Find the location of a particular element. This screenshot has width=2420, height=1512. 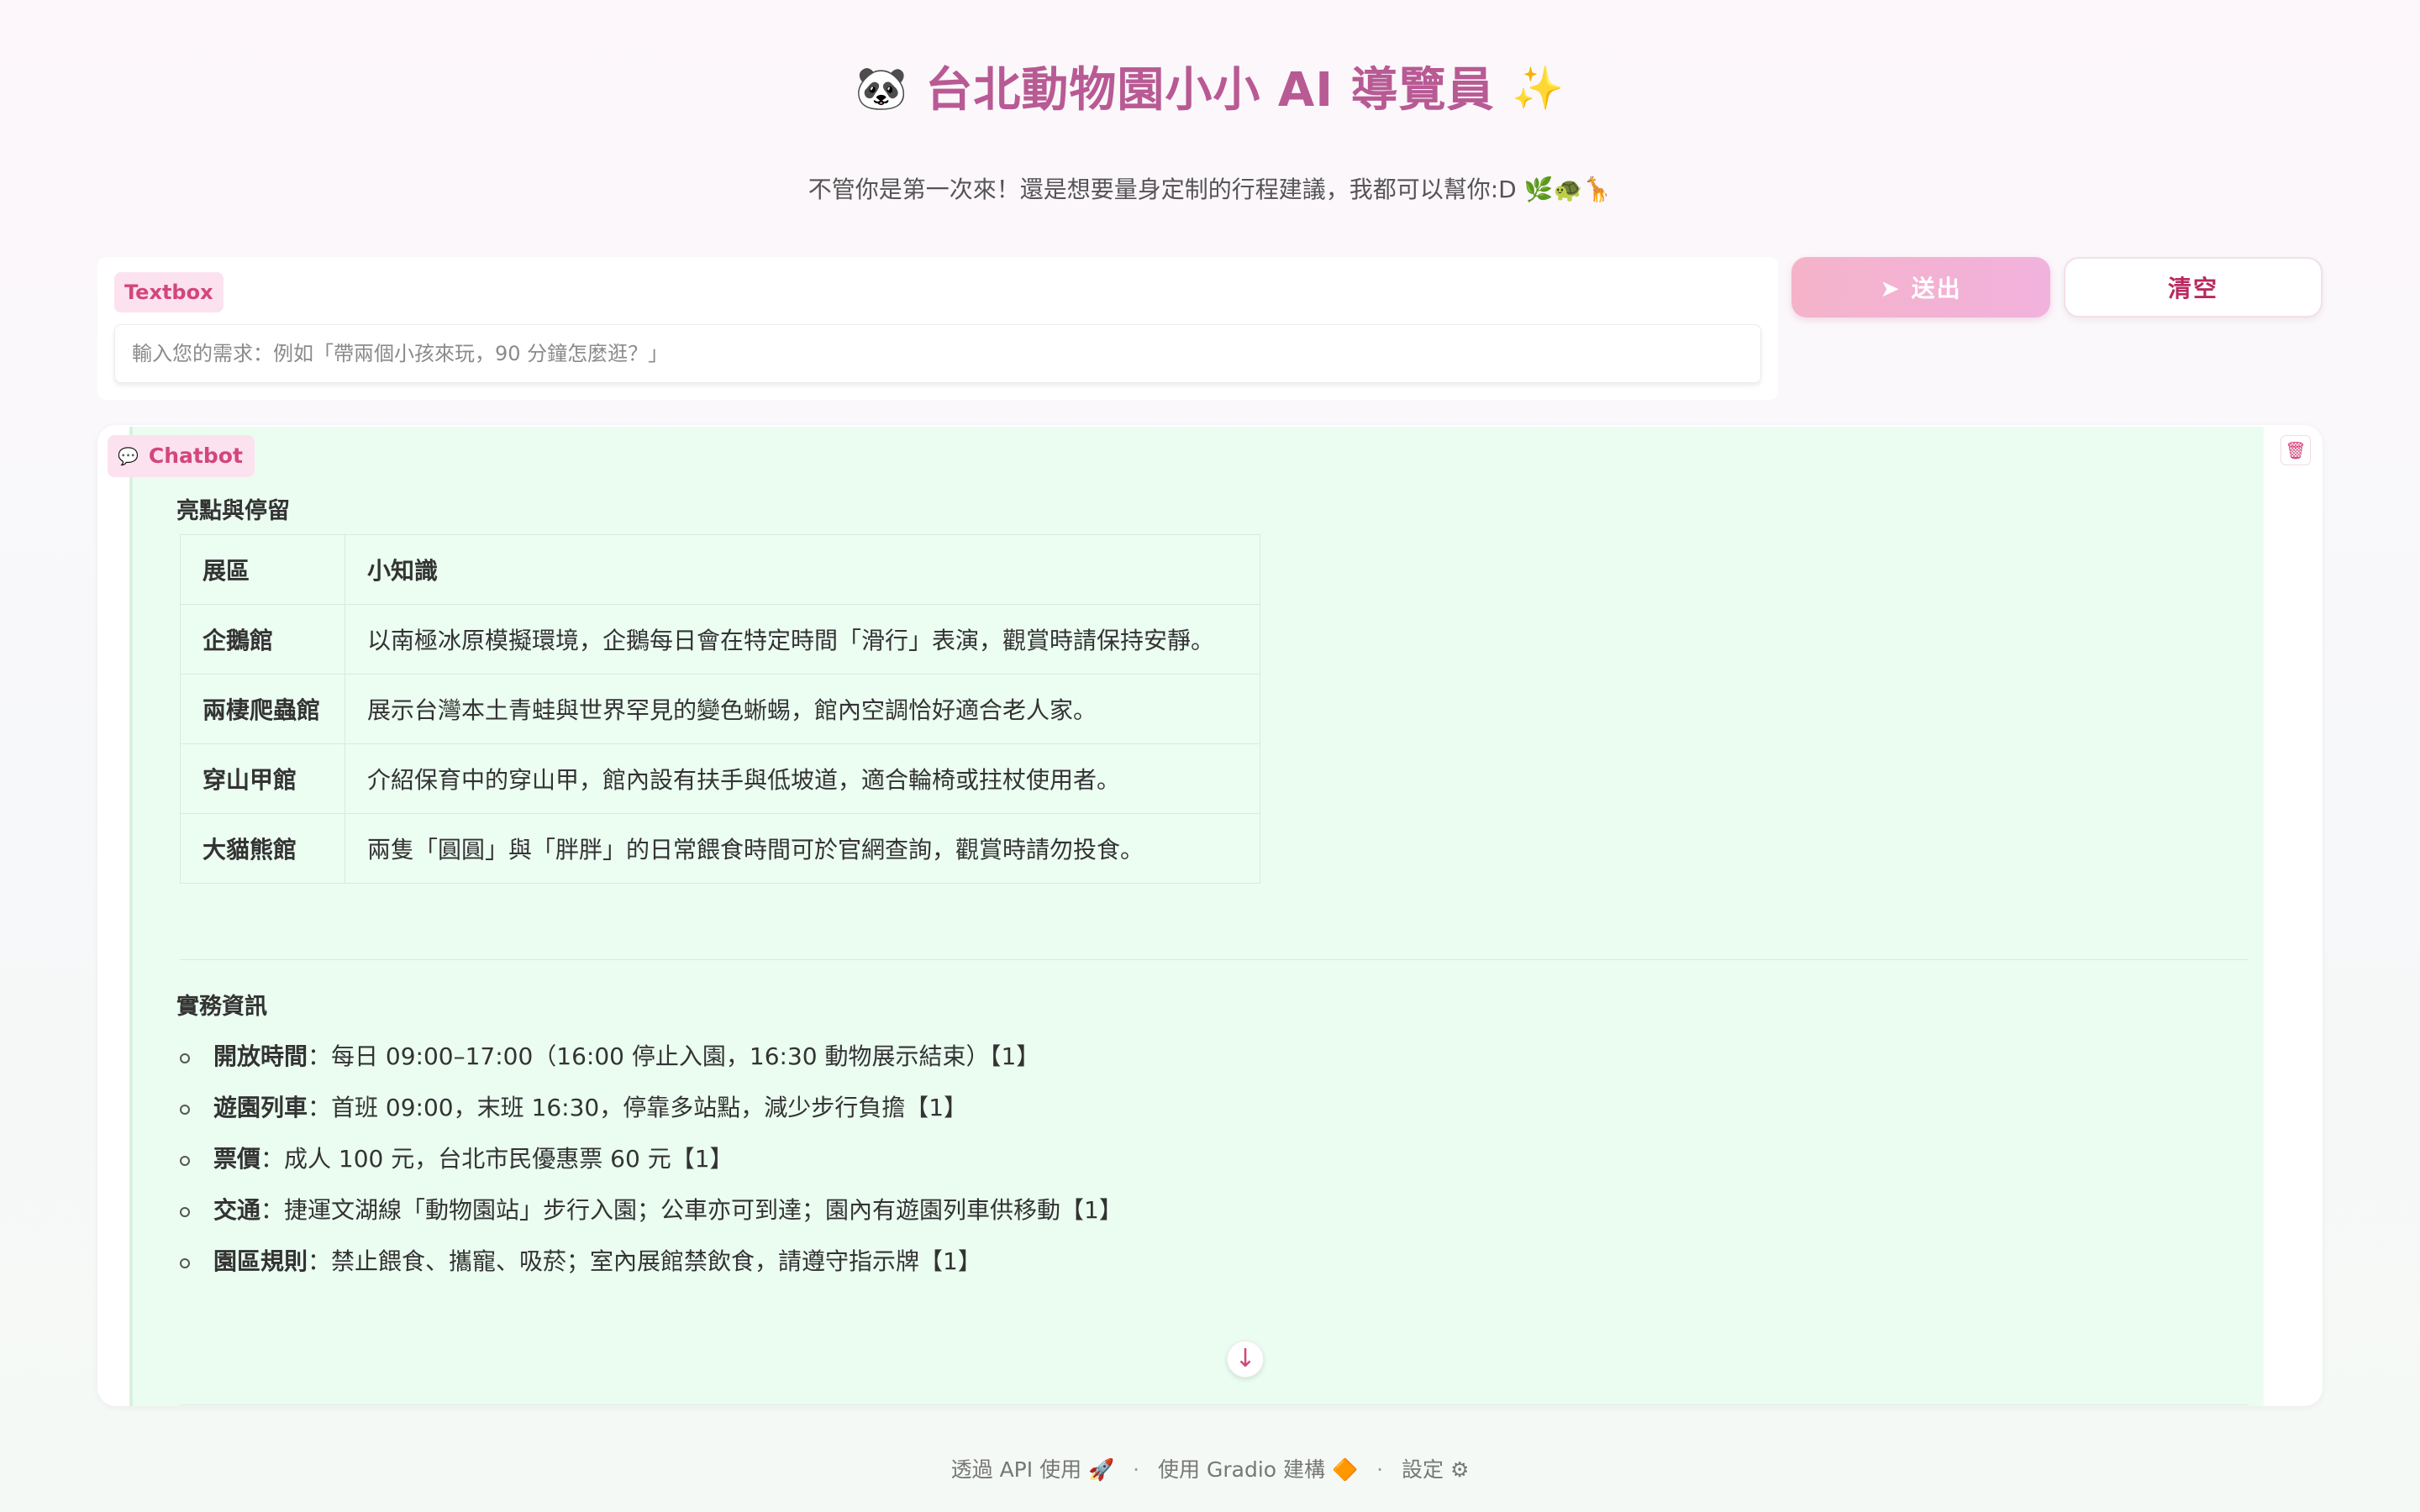

list-item: 票價：成人 100 元，台北市民優惠票 60 元【1】 is located at coordinates (651, 1168).